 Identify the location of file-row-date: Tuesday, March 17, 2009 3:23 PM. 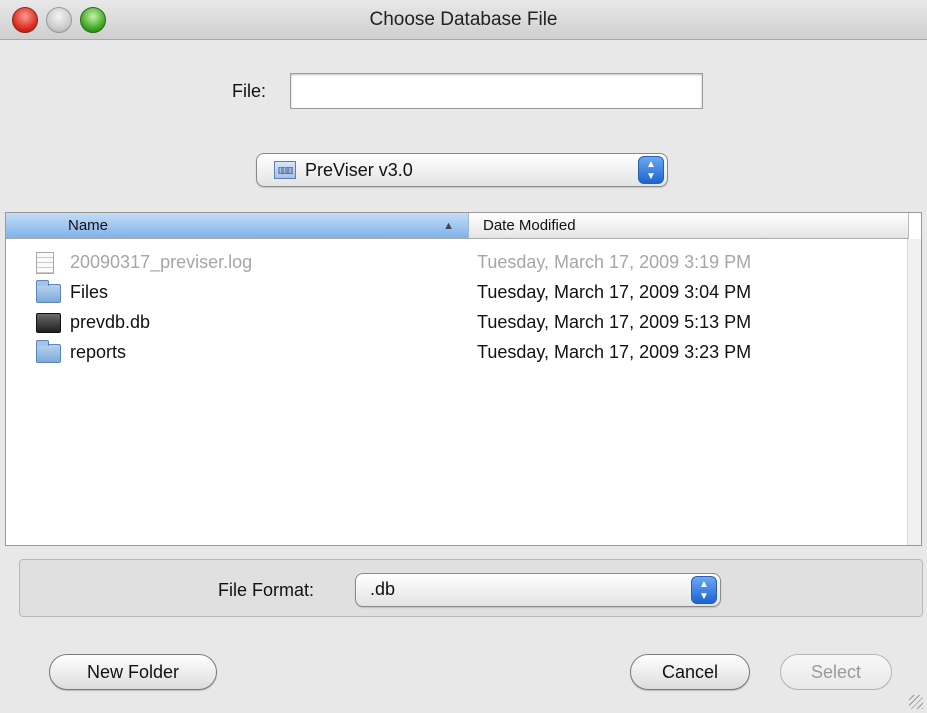
(614, 352).